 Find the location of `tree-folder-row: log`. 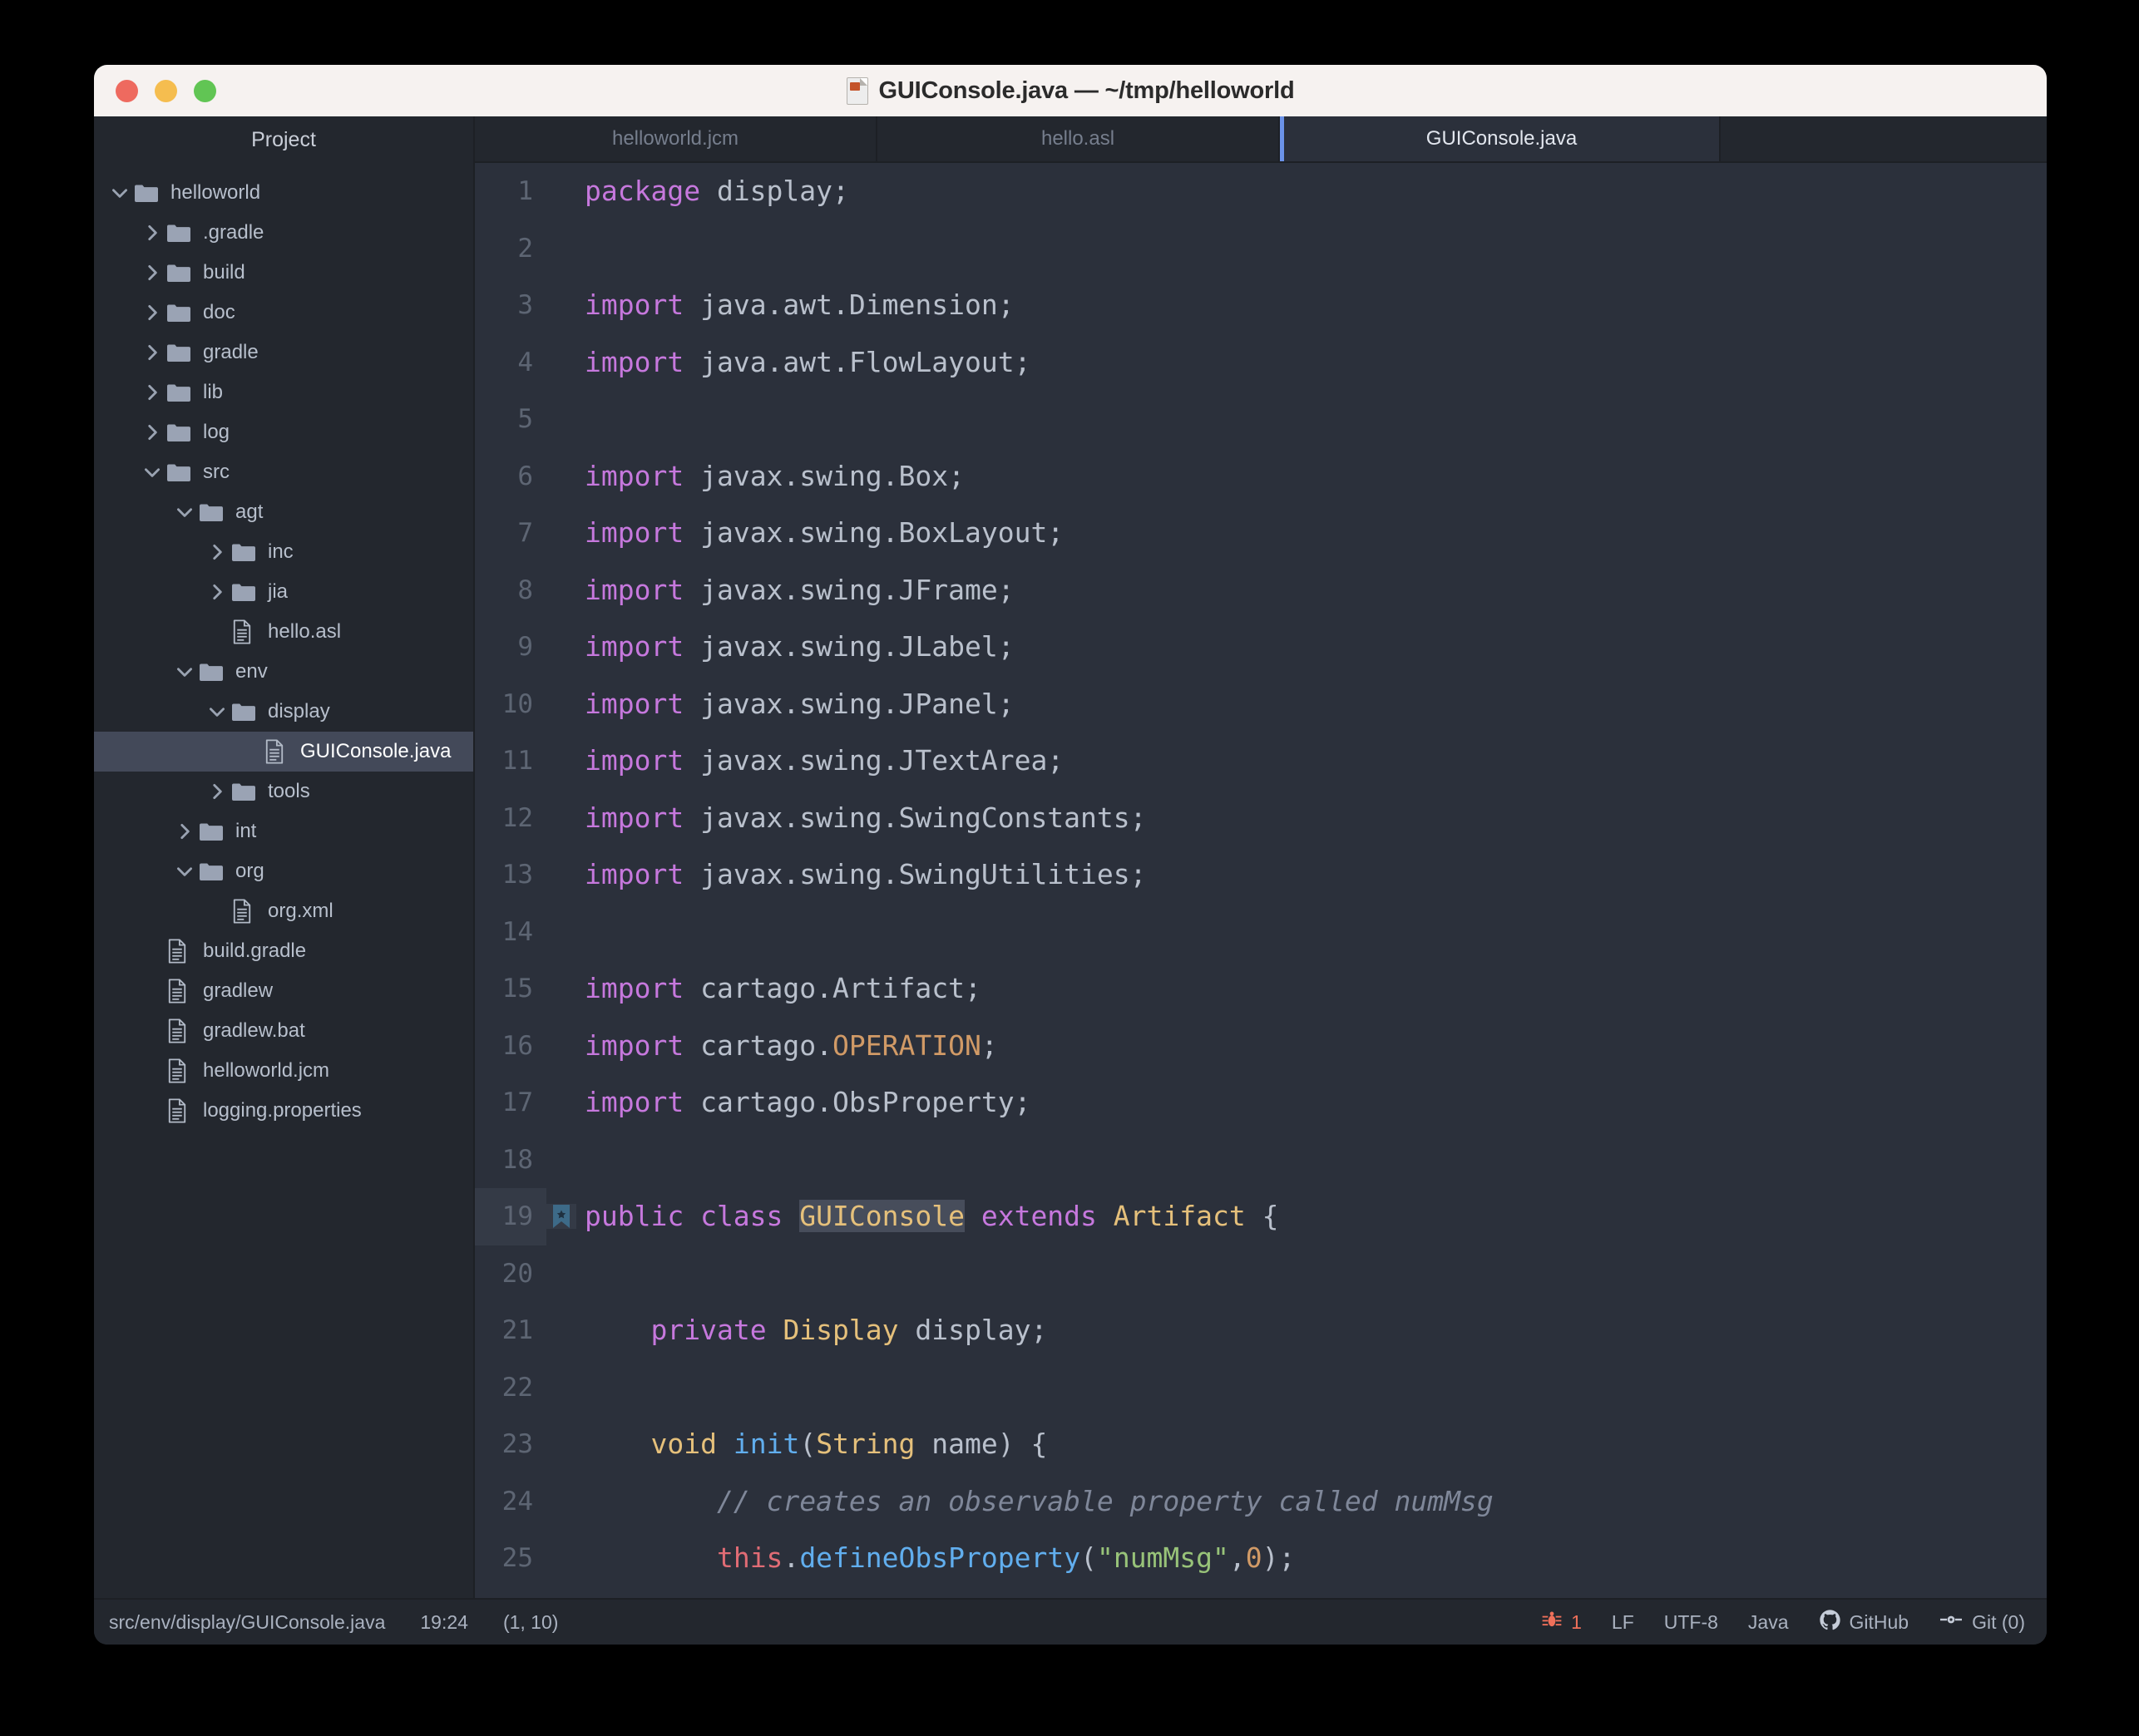

tree-folder-row: log is located at coordinates (283, 432).